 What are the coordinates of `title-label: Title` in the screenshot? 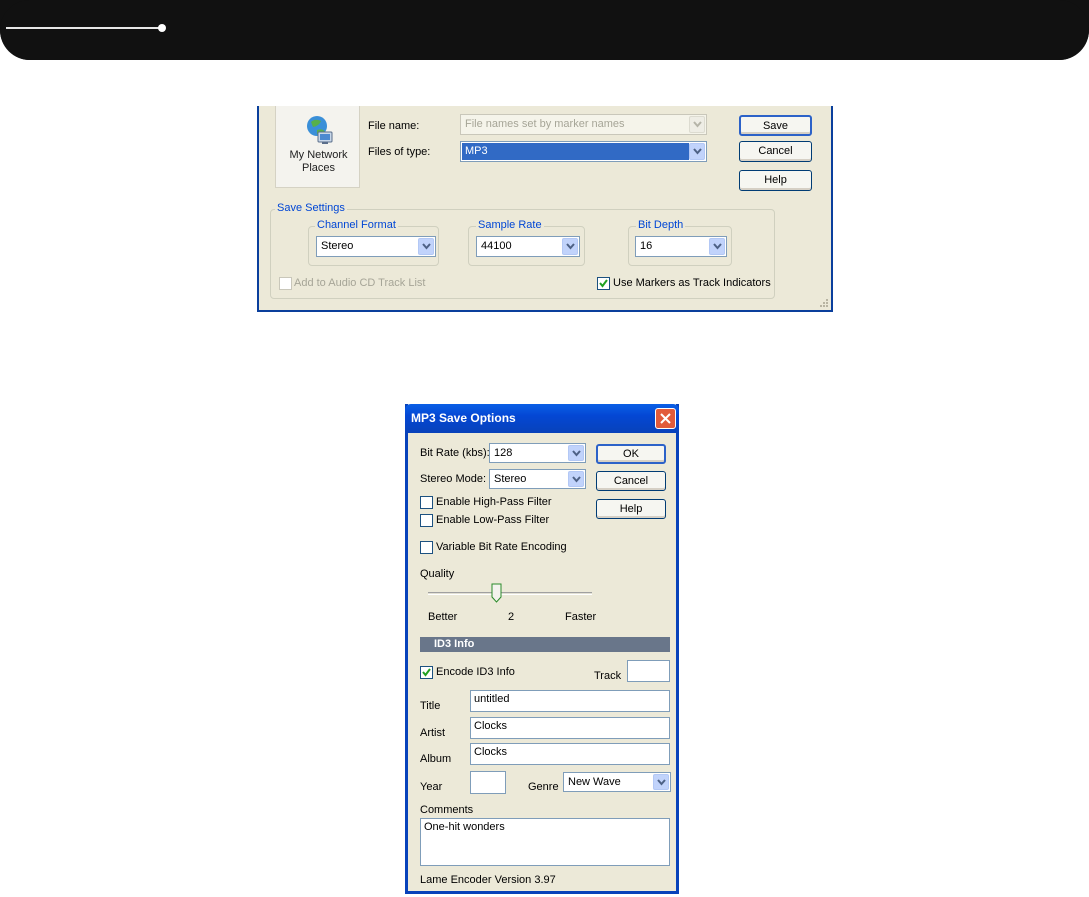 It's located at (430, 706).